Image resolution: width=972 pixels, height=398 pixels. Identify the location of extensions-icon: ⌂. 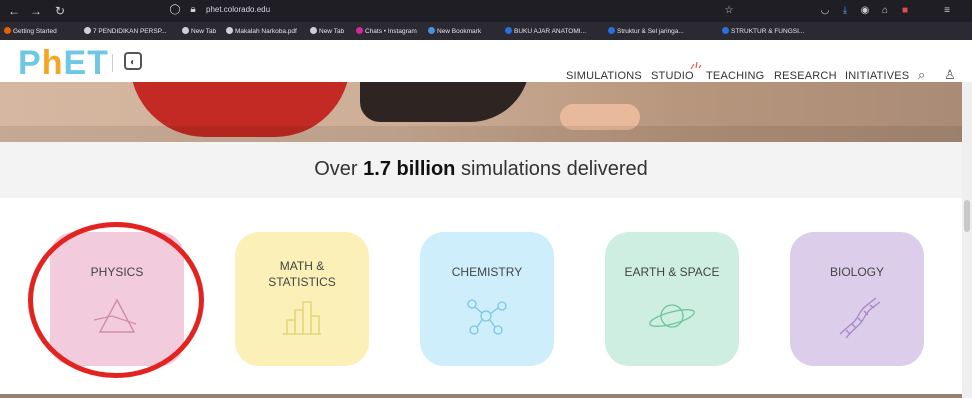
(885, 11).